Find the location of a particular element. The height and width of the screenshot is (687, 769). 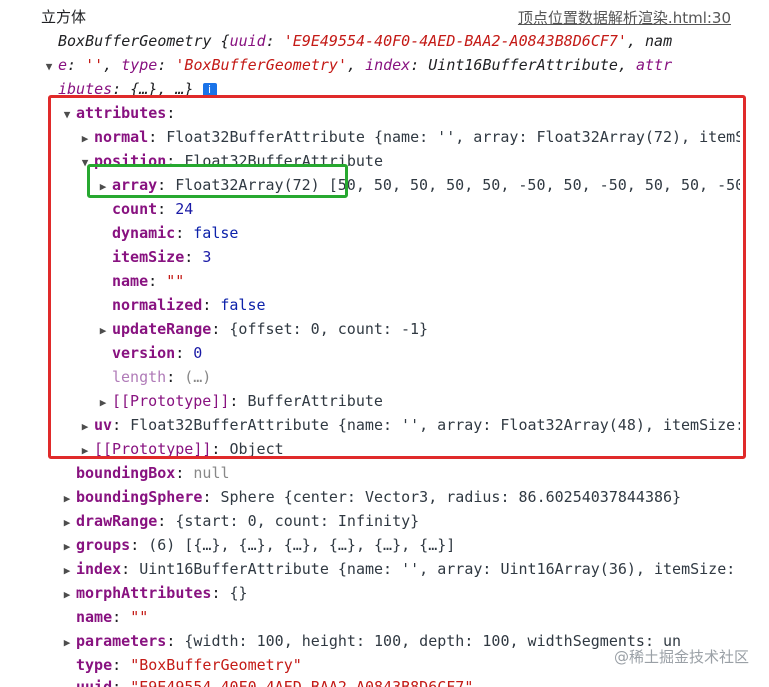

prop-boundingbox-row: boundingBox: null is located at coordinates (153, 473).